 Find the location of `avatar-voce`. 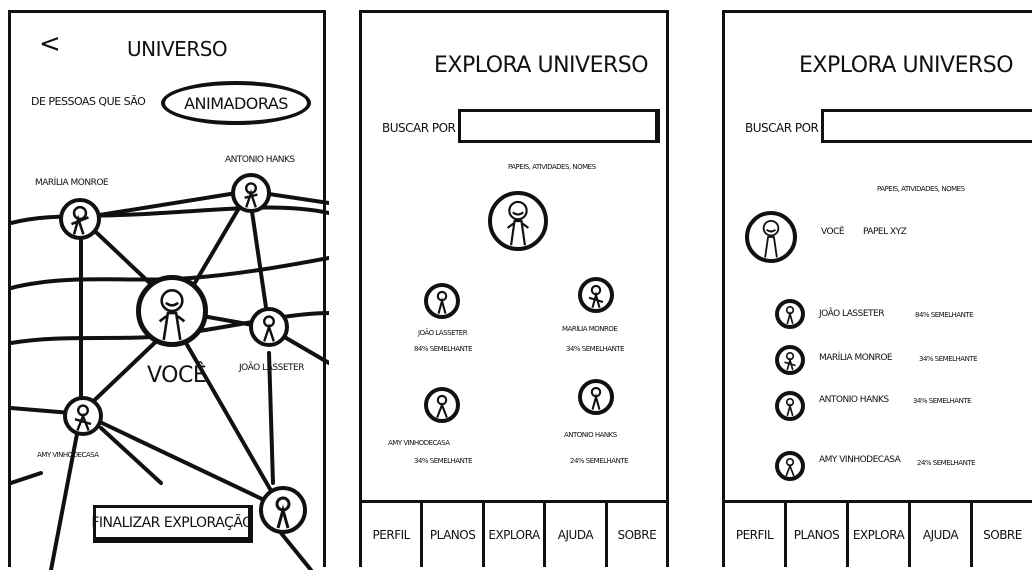

avatar-voce is located at coordinates (172, 311).